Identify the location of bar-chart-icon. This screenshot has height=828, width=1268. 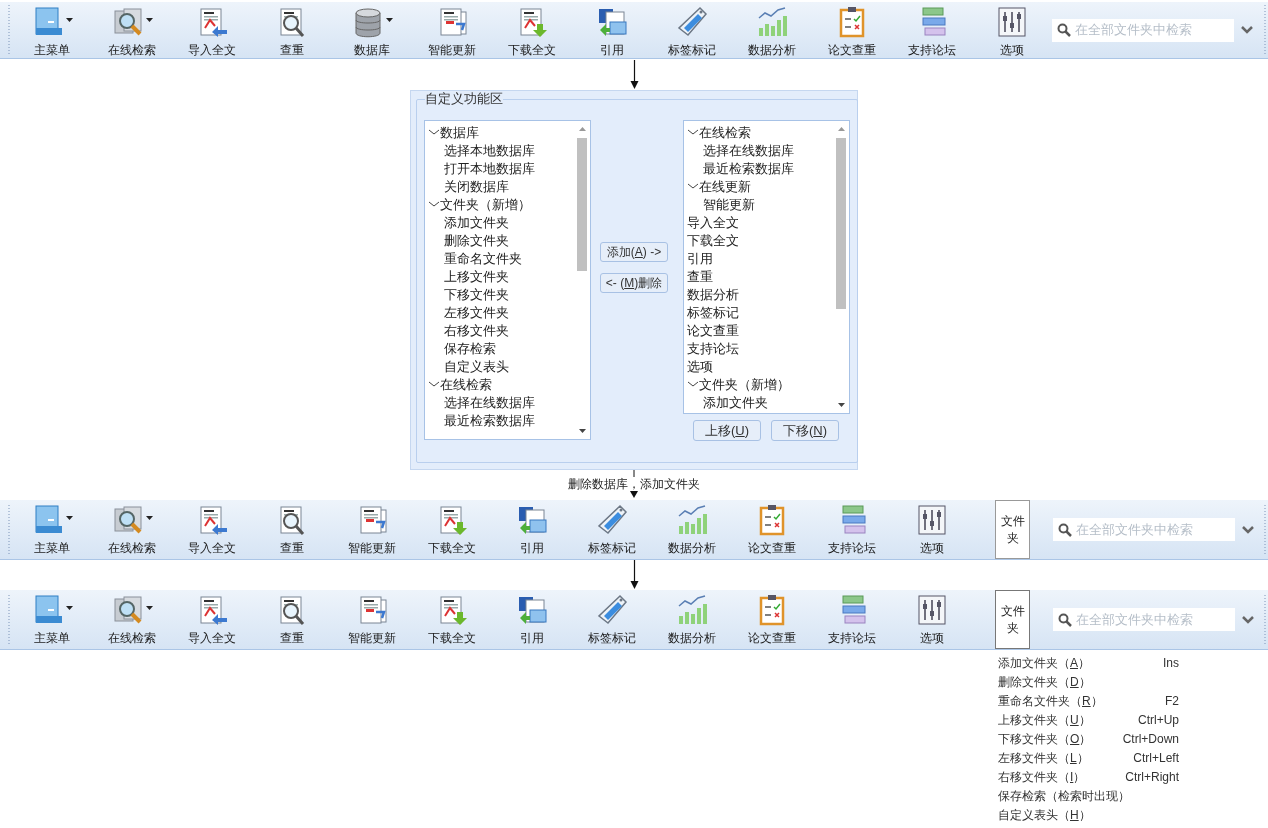
(692, 610).